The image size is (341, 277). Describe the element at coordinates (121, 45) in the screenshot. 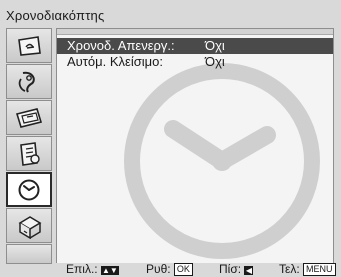

I see `sleep-timer-label: Χρονοδ. Απενεργ.:` at that location.